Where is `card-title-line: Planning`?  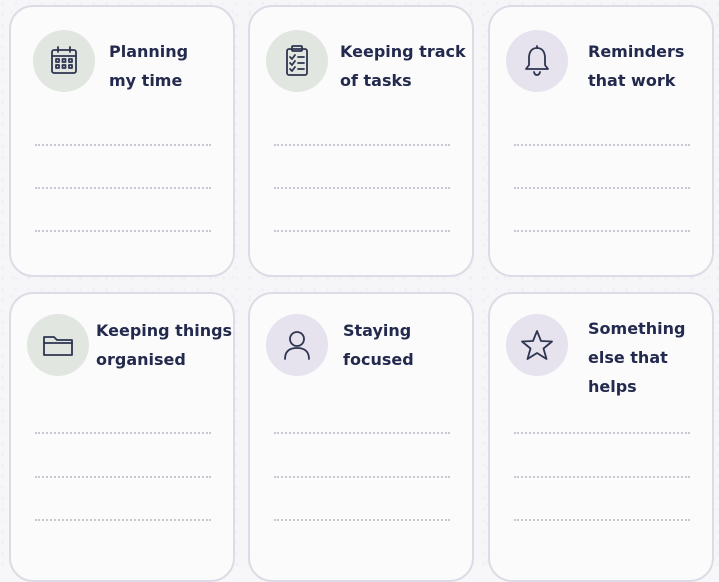 card-title-line: Planning is located at coordinates (149, 51).